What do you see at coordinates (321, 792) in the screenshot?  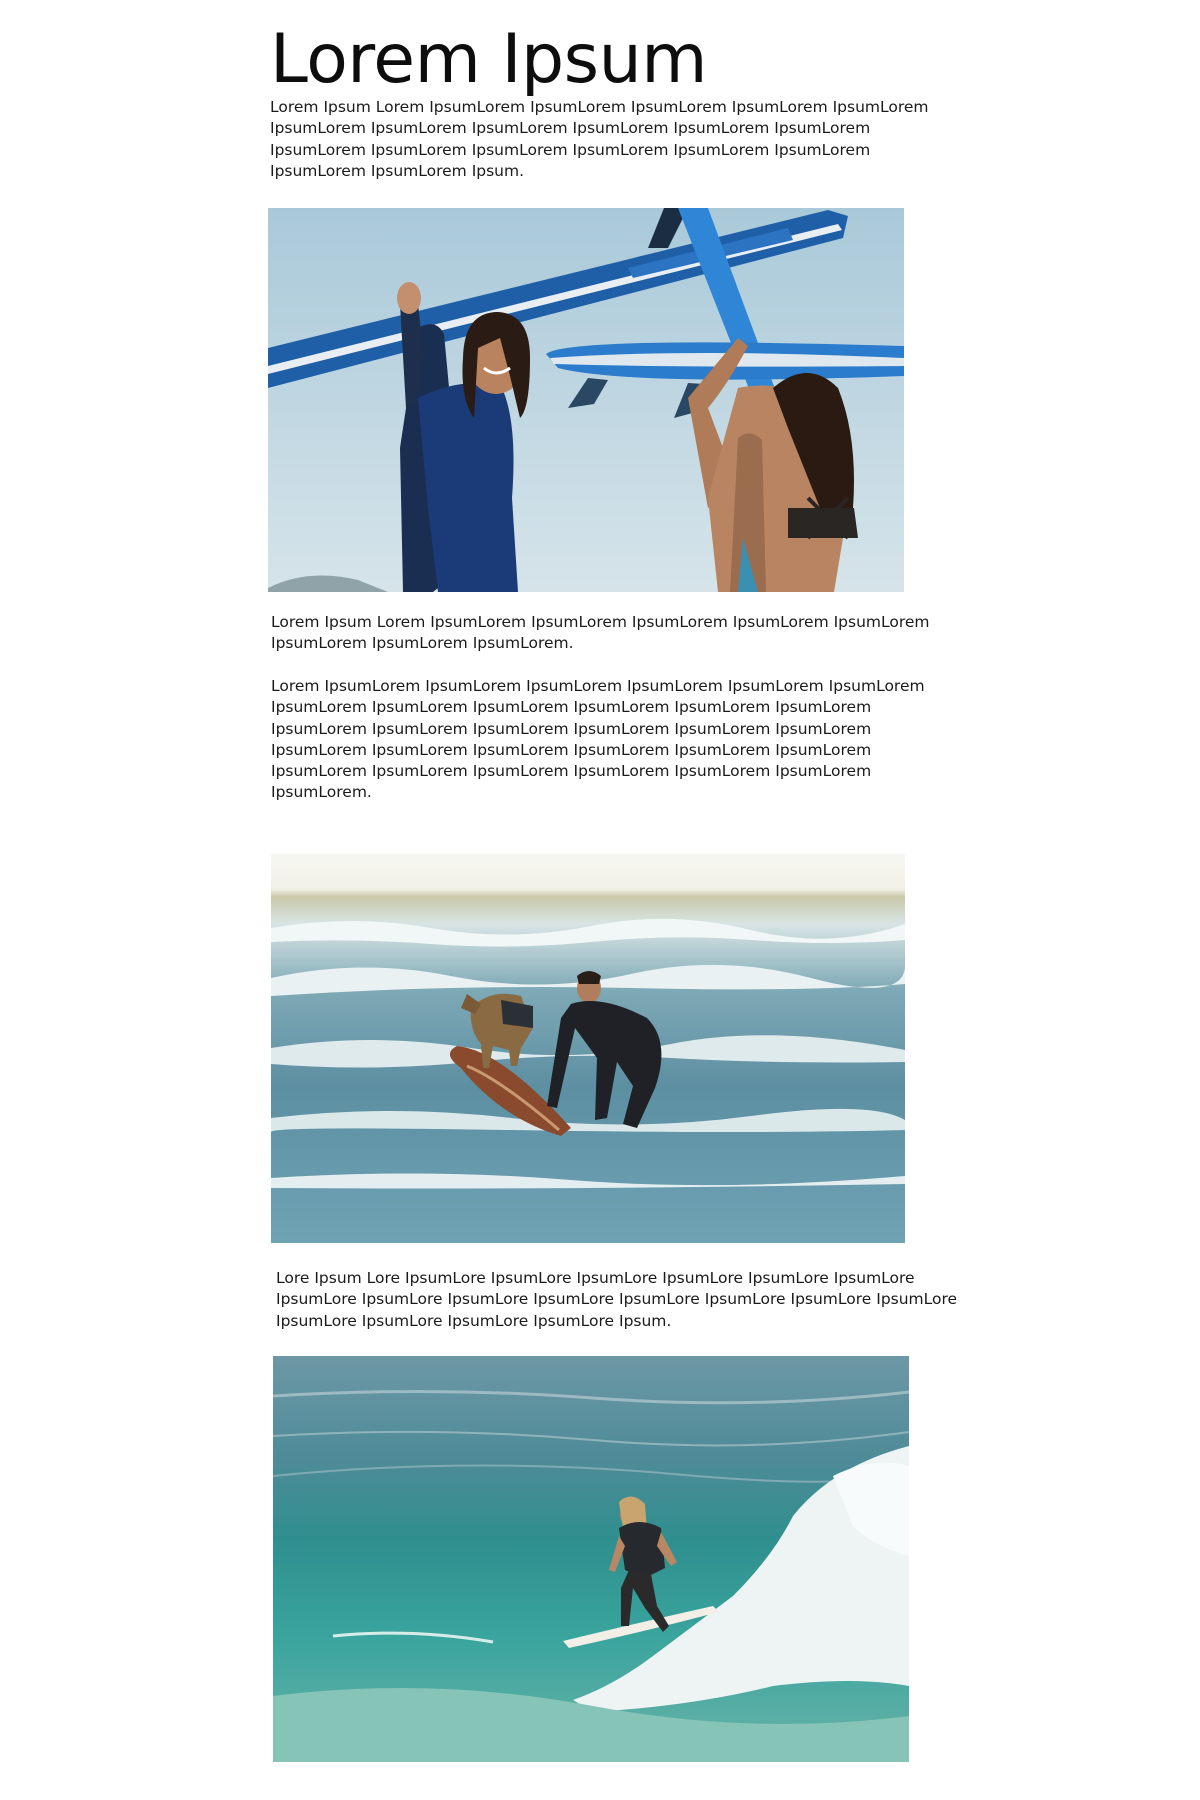 I see `paragraph-line: IpsumLorem.` at bounding box center [321, 792].